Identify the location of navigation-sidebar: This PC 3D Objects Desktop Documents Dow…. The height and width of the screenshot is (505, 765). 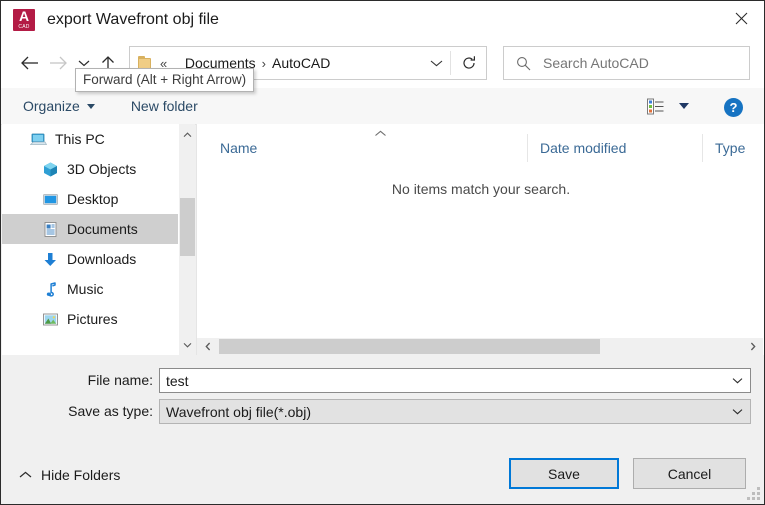
(90, 239).